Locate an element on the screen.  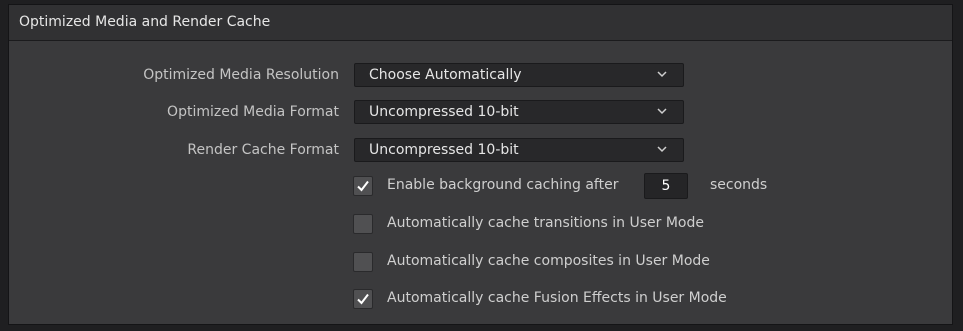
render-cache-format-label: Render Cache Format is located at coordinates (263, 150).